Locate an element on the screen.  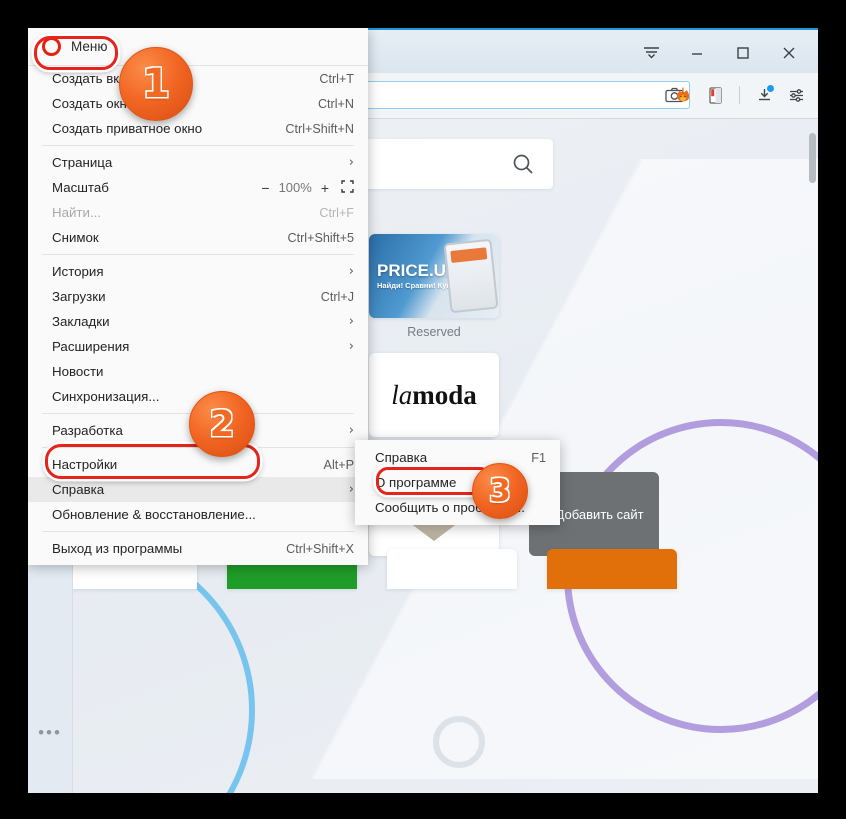
menu-item-accel: Ctrl+T is located at coordinates (336, 78).